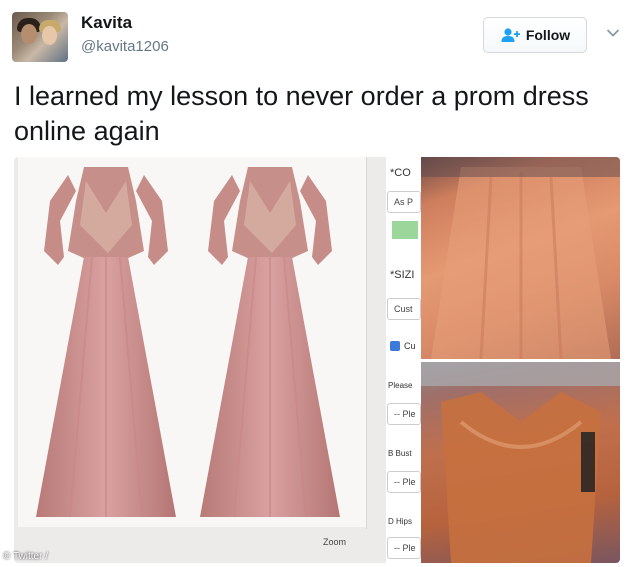 Image resolution: width=634 pixels, height=567 pixels. Describe the element at coordinates (400, 173) in the screenshot. I see `color-heading: *CO` at that location.